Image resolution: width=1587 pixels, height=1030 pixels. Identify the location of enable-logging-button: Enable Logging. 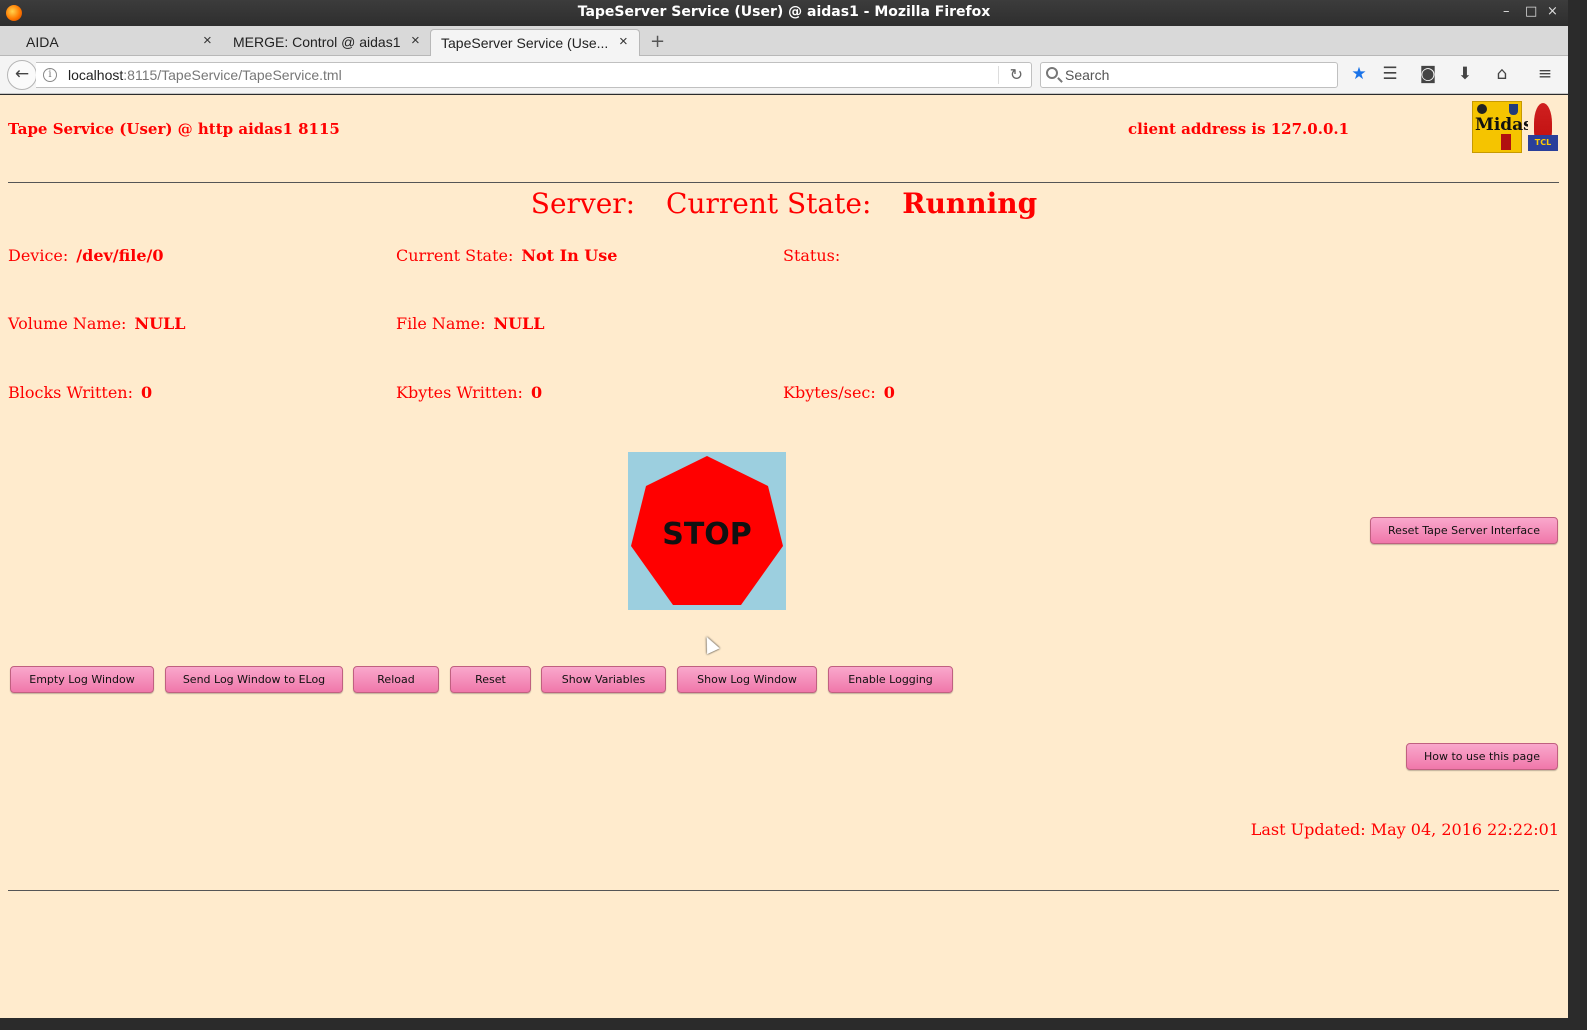
(890, 679).